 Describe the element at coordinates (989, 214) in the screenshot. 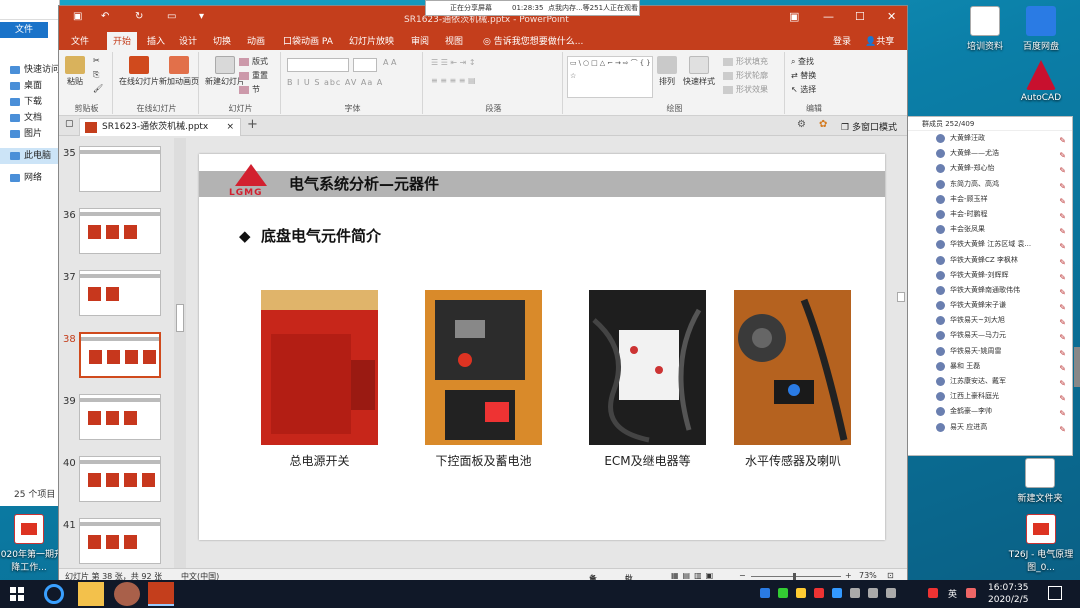

I see `member-row: 丰会-时鹏程 ✎` at that location.